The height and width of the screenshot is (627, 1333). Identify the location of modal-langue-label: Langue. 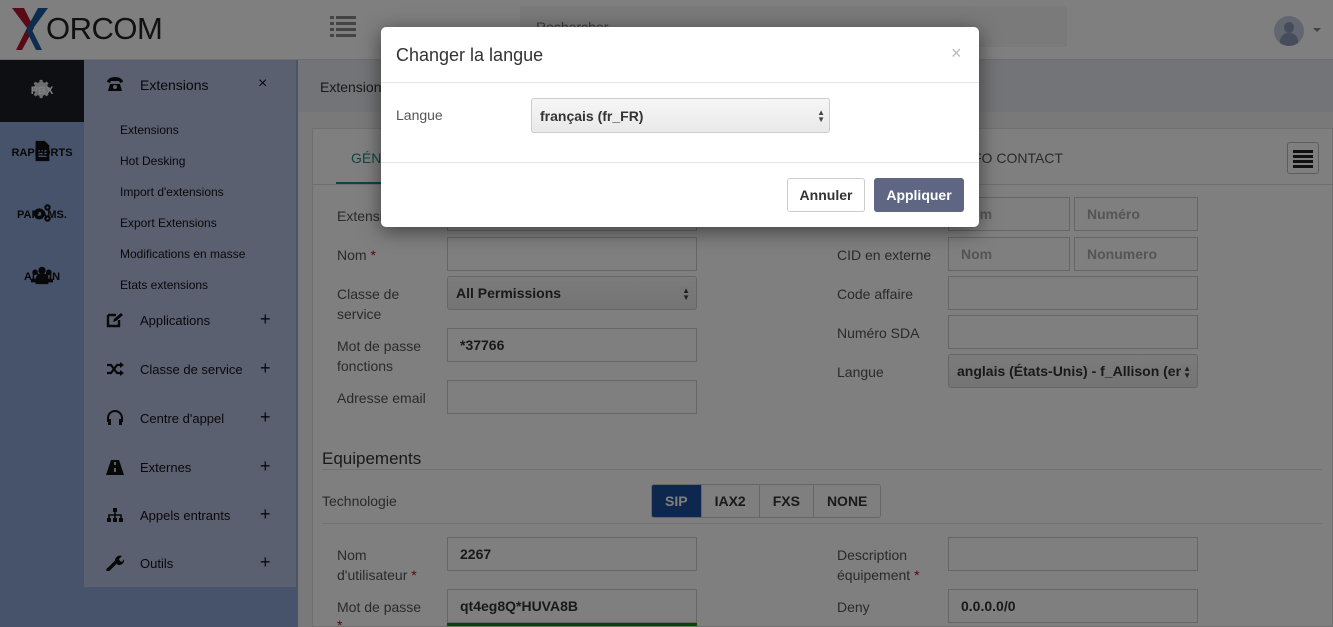
(419, 115).